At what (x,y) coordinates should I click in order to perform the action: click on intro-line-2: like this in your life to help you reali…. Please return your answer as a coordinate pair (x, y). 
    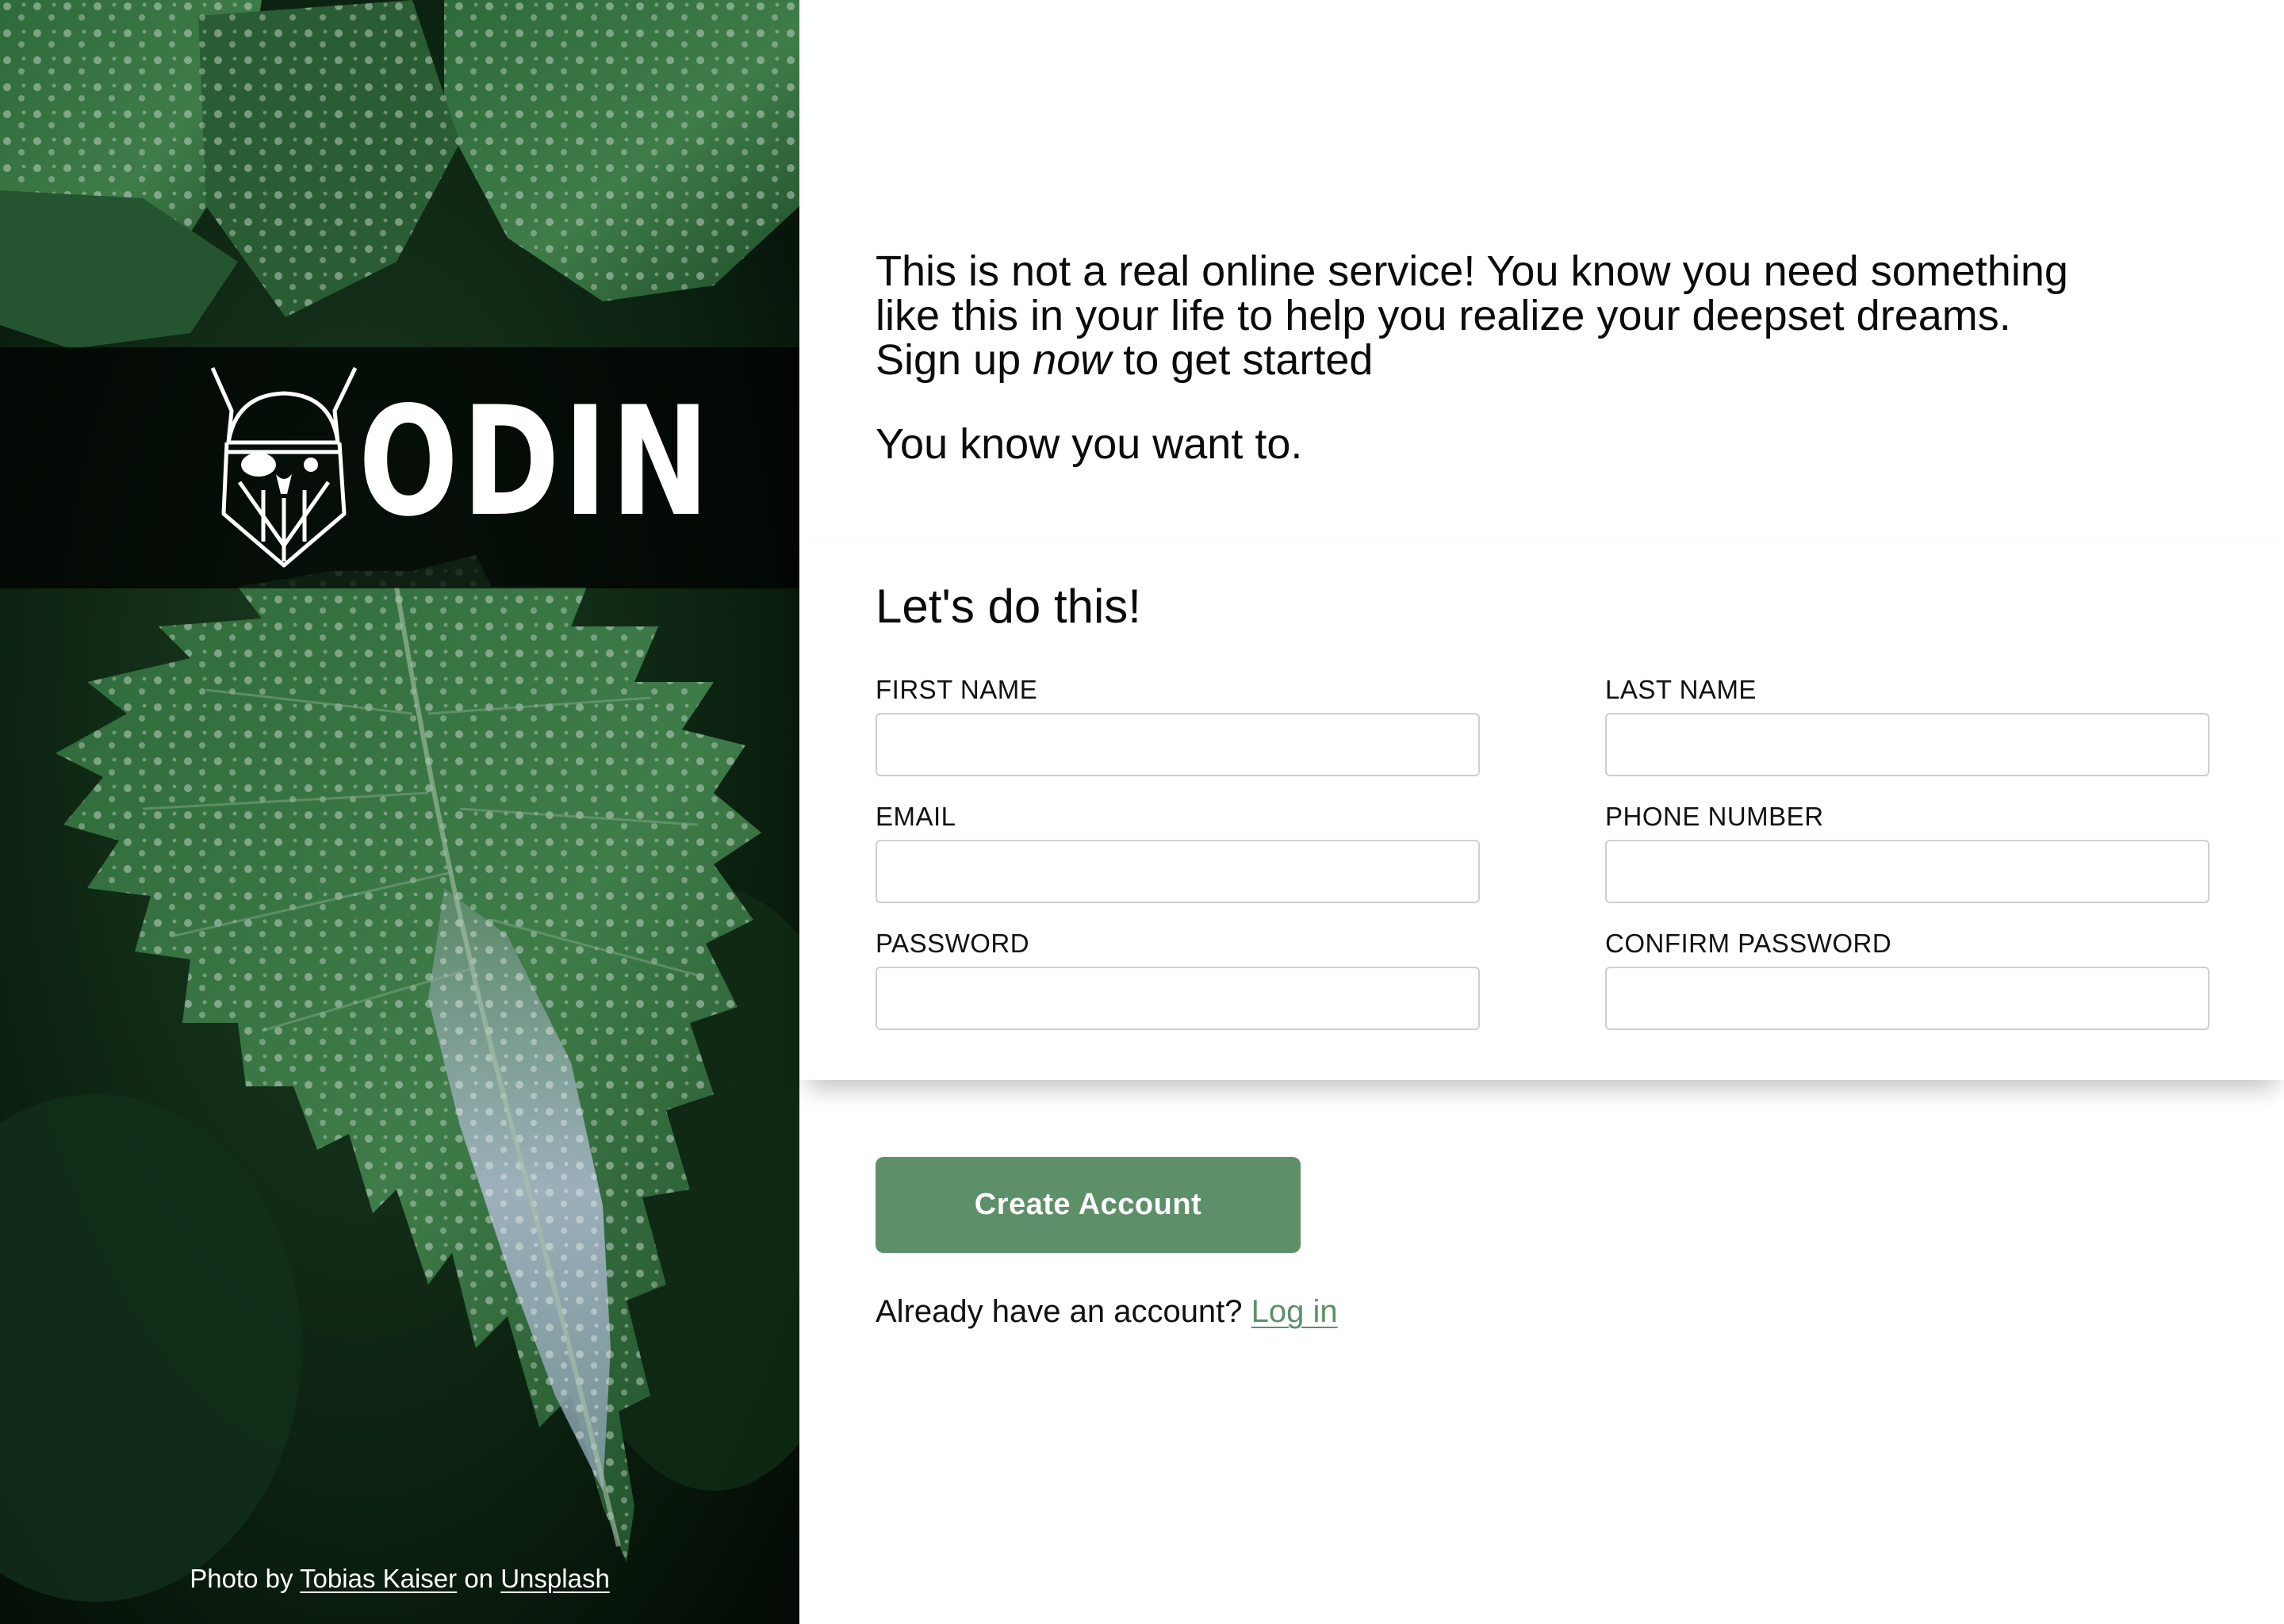
    Looking at the image, I should click on (1443, 315).